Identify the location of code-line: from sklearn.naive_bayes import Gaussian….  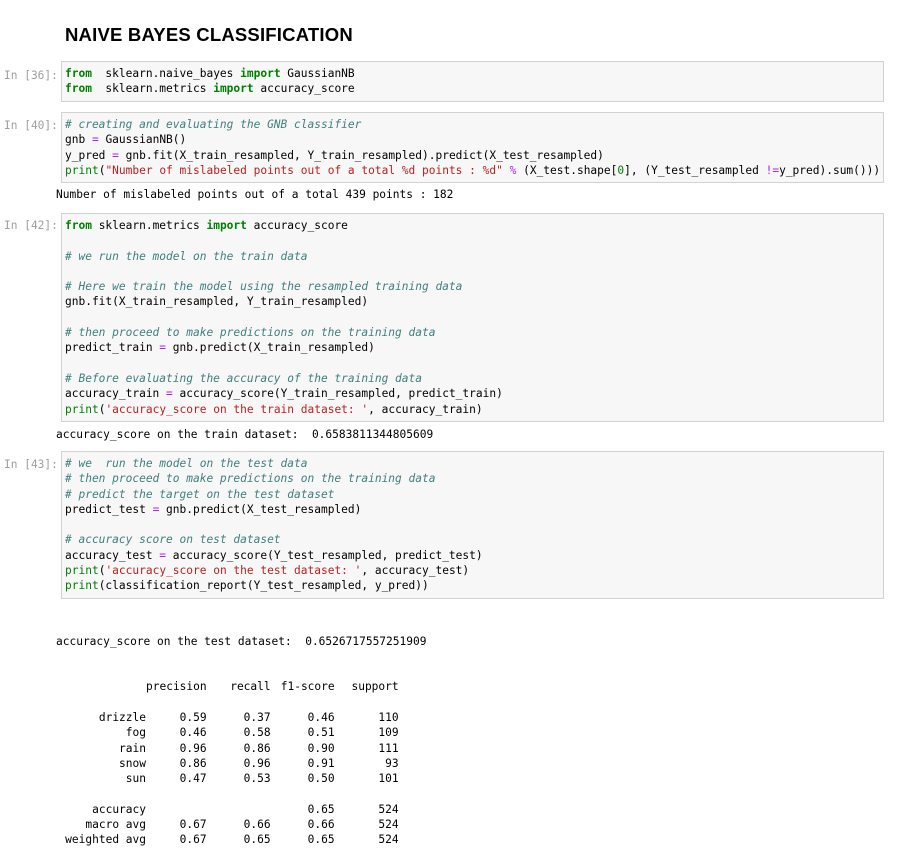
(210, 73).